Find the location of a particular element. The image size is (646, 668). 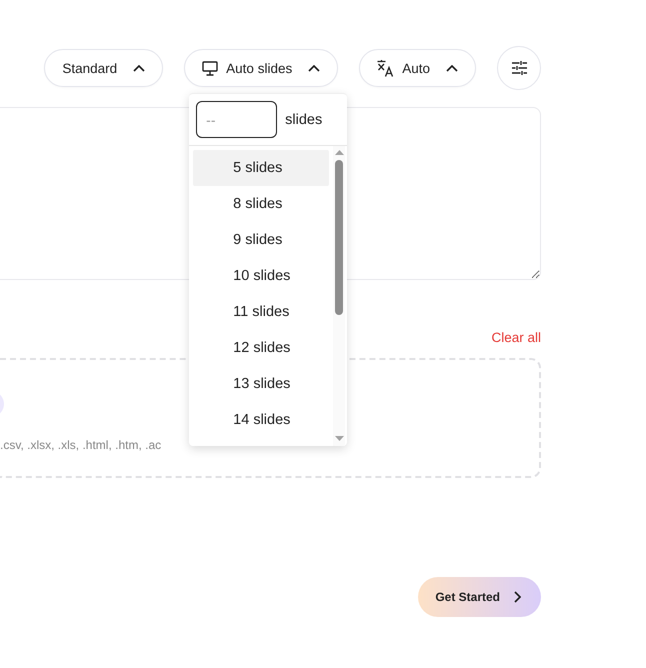

slide-count-select: Auto slides is located at coordinates (261, 68).